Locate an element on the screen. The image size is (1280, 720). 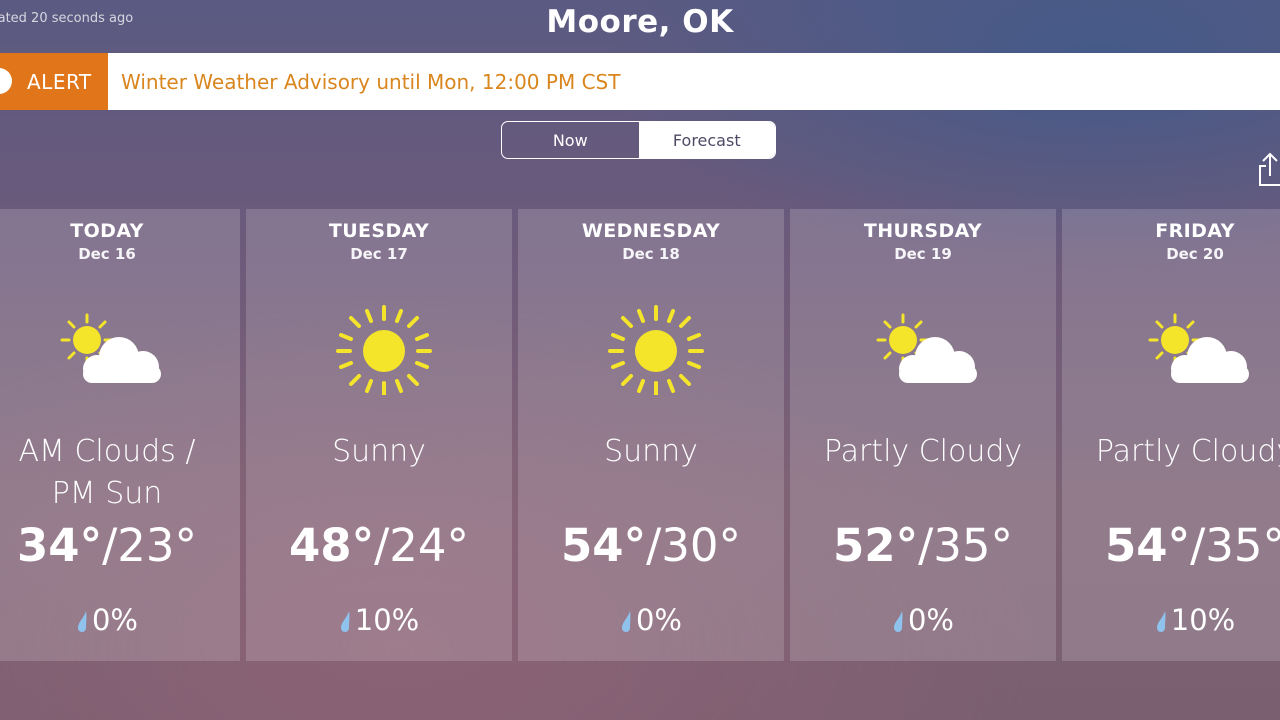
share-icon is located at coordinates (1269, 168).